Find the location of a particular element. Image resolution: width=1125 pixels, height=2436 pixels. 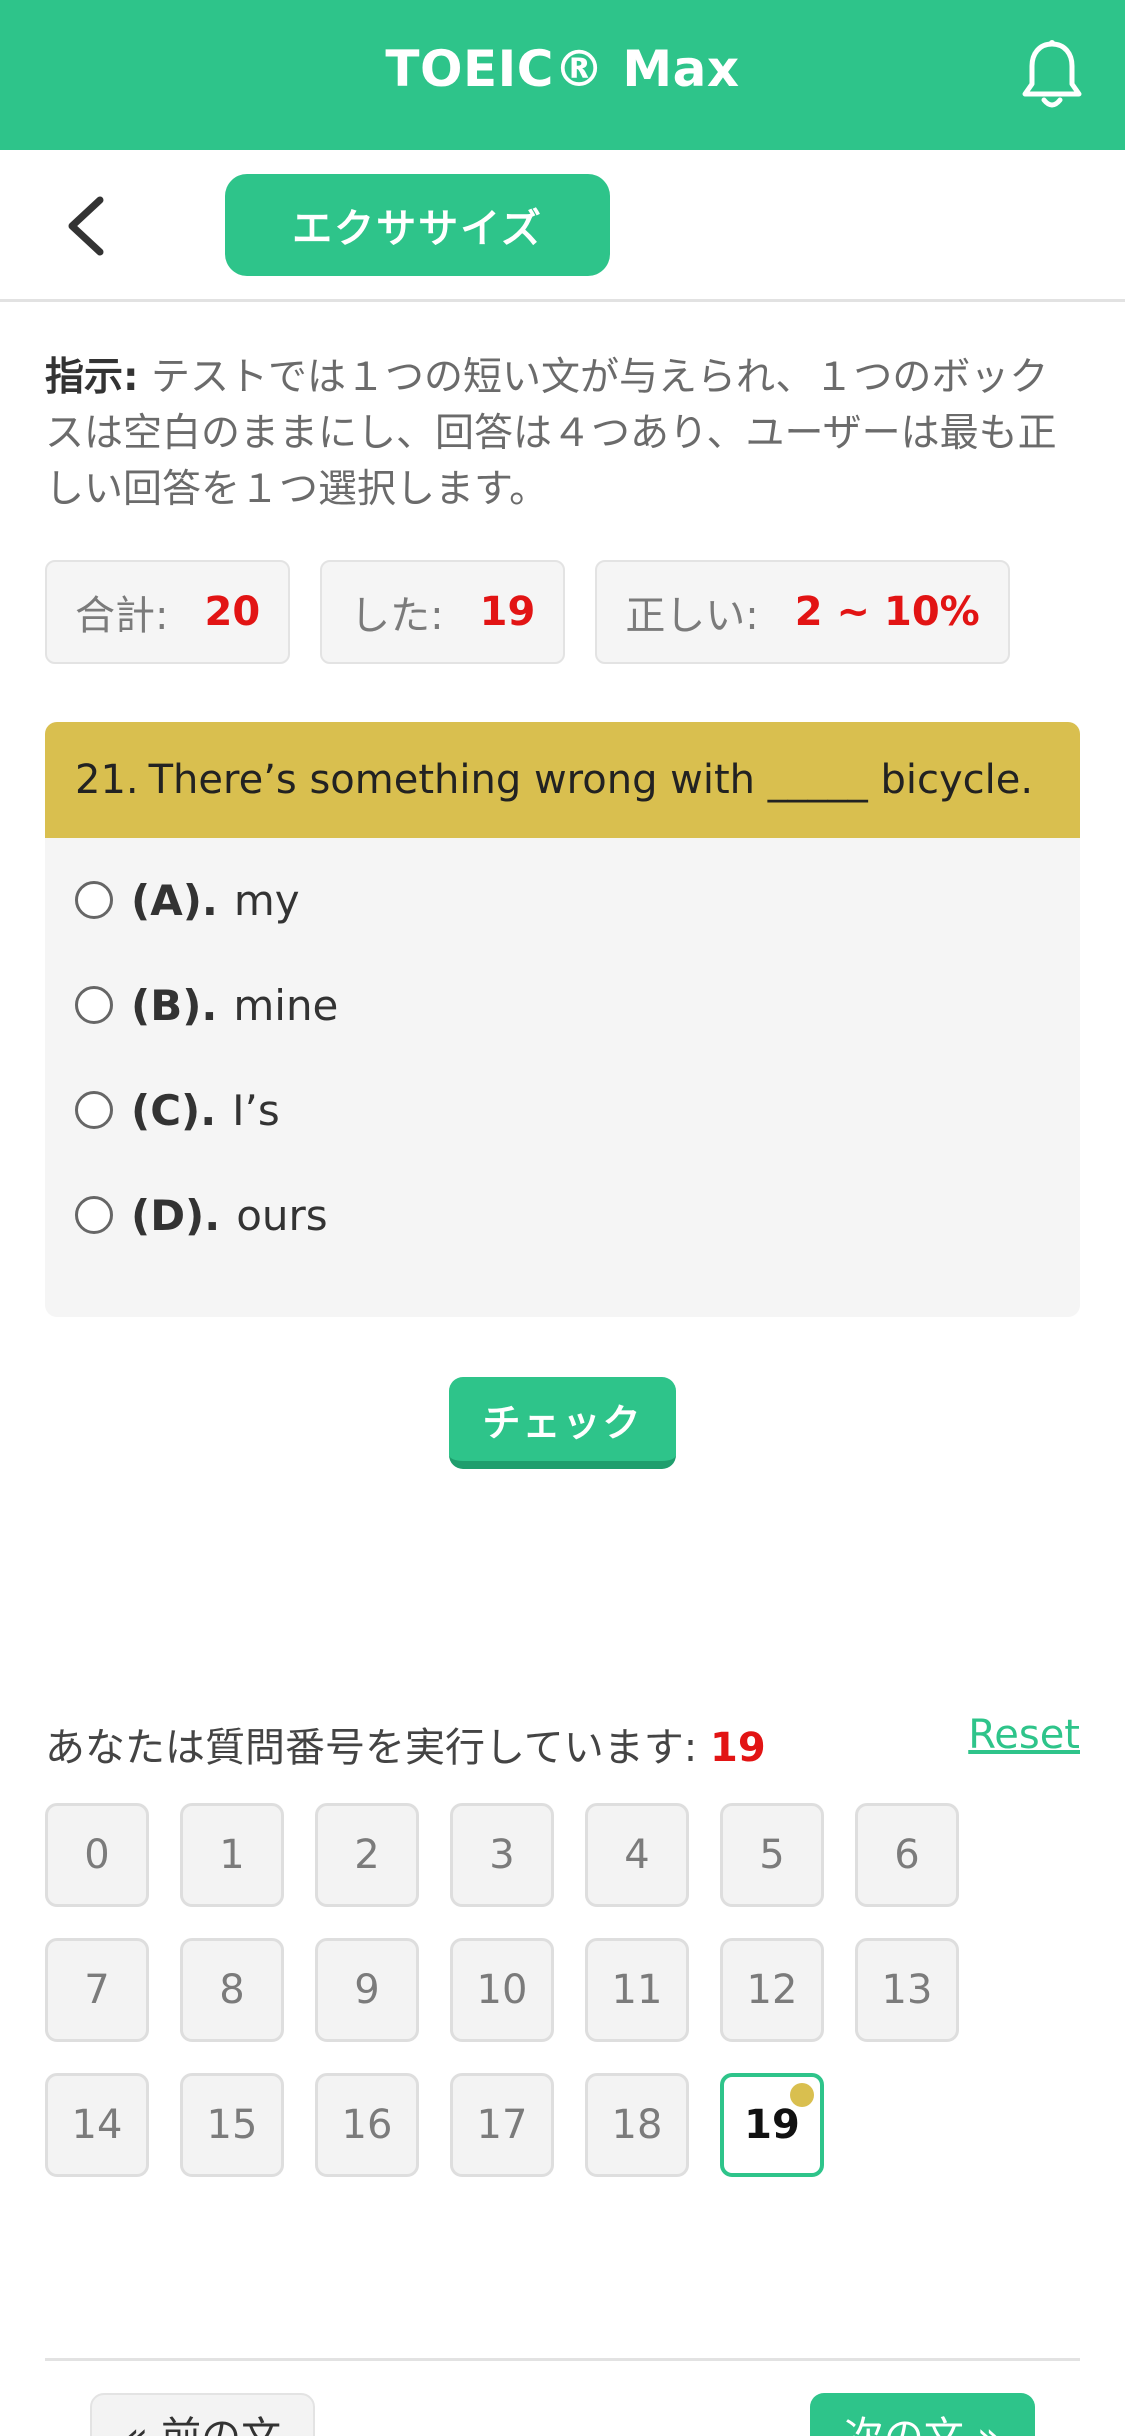

question-number-button: 18 is located at coordinates (637, 2125).